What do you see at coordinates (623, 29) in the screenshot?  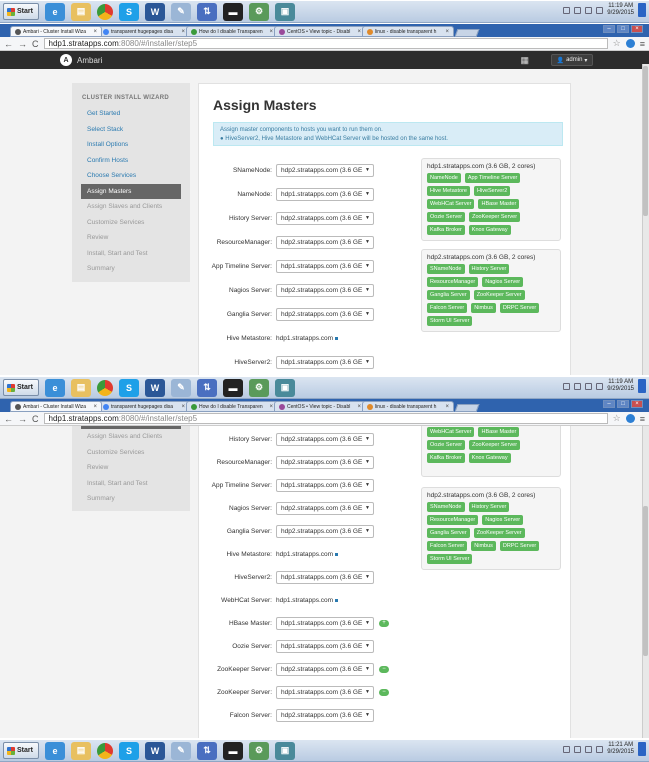 I see `maximize-icon: □` at bounding box center [623, 29].